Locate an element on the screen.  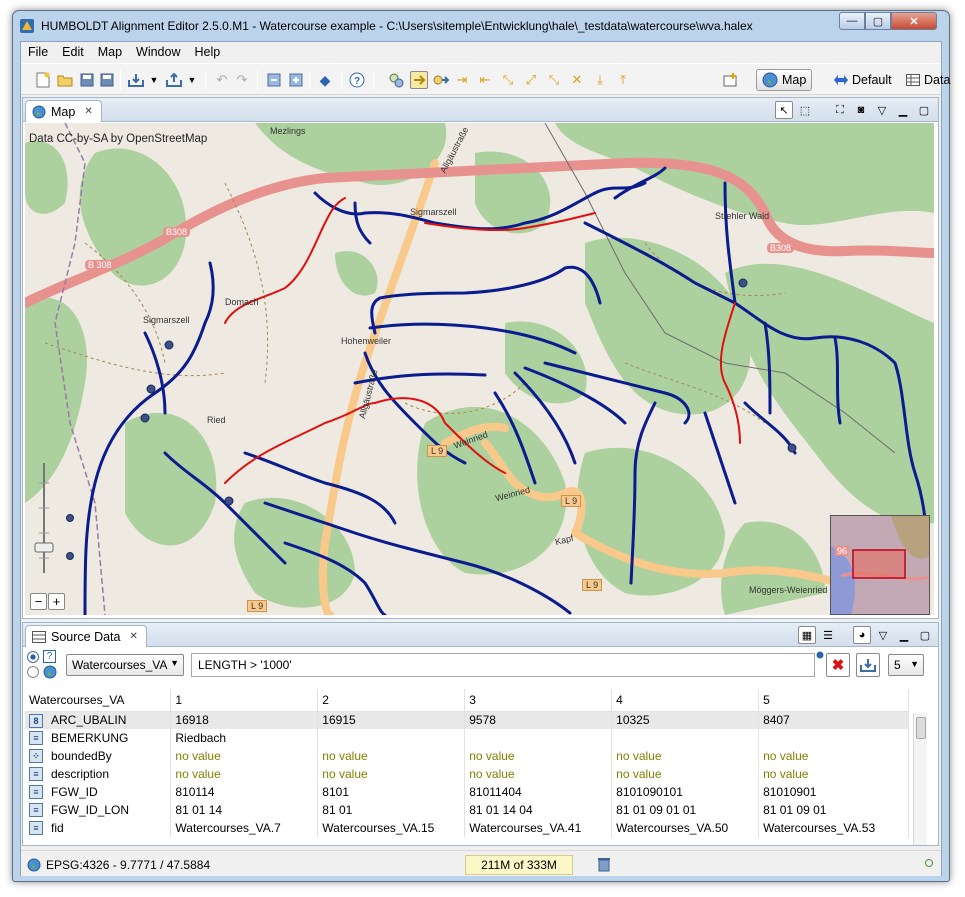
column-header: 2 is located at coordinates (391, 700).